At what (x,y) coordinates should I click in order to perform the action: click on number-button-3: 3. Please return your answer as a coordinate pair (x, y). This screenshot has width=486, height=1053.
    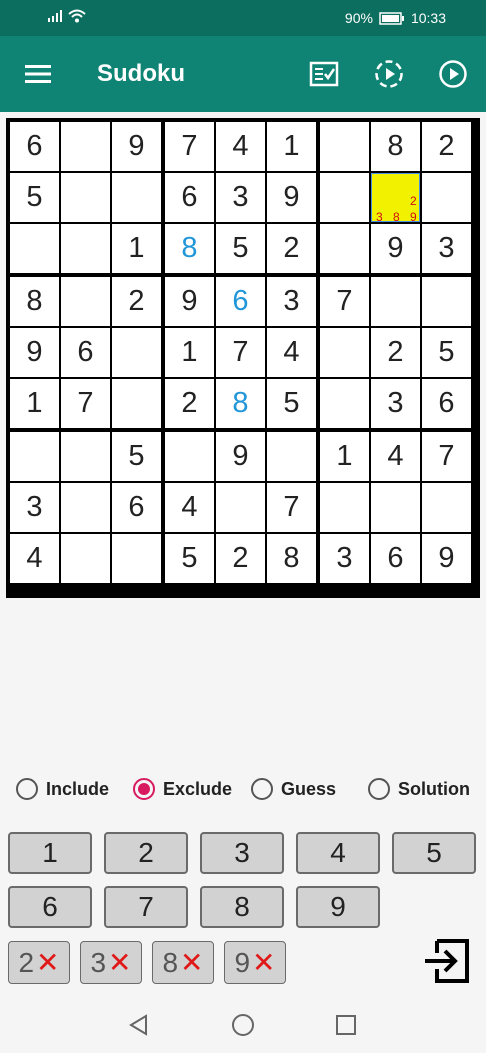
    Looking at the image, I should click on (242, 853).